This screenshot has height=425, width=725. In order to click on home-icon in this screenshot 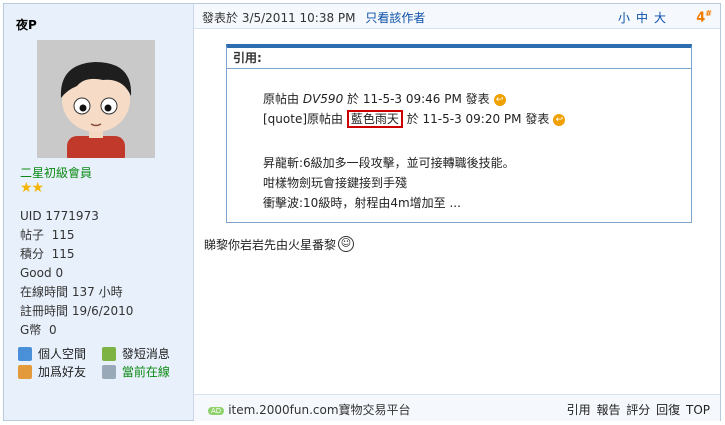, I will do `click(25, 354)`.